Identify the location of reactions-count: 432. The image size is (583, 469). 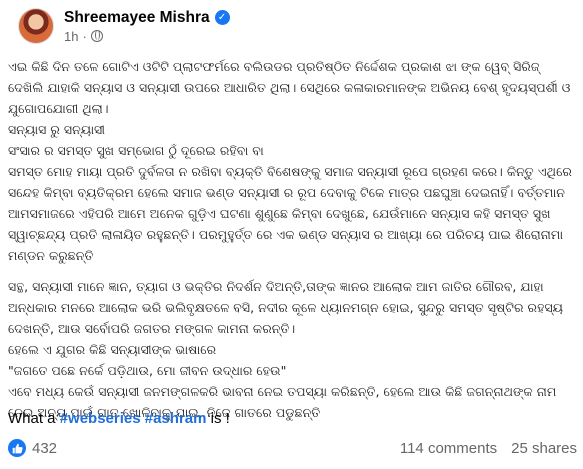
(44, 448).